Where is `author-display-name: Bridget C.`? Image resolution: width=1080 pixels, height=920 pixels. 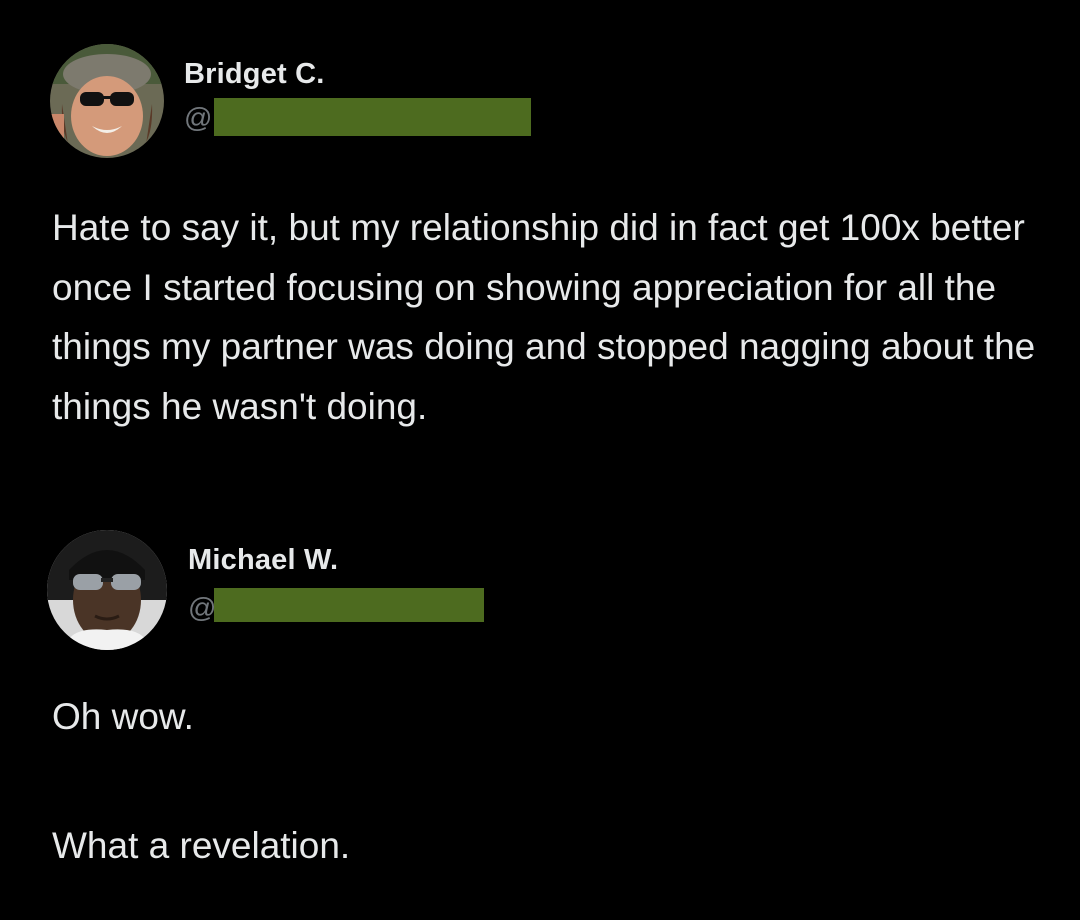 author-display-name: Bridget C. is located at coordinates (254, 74).